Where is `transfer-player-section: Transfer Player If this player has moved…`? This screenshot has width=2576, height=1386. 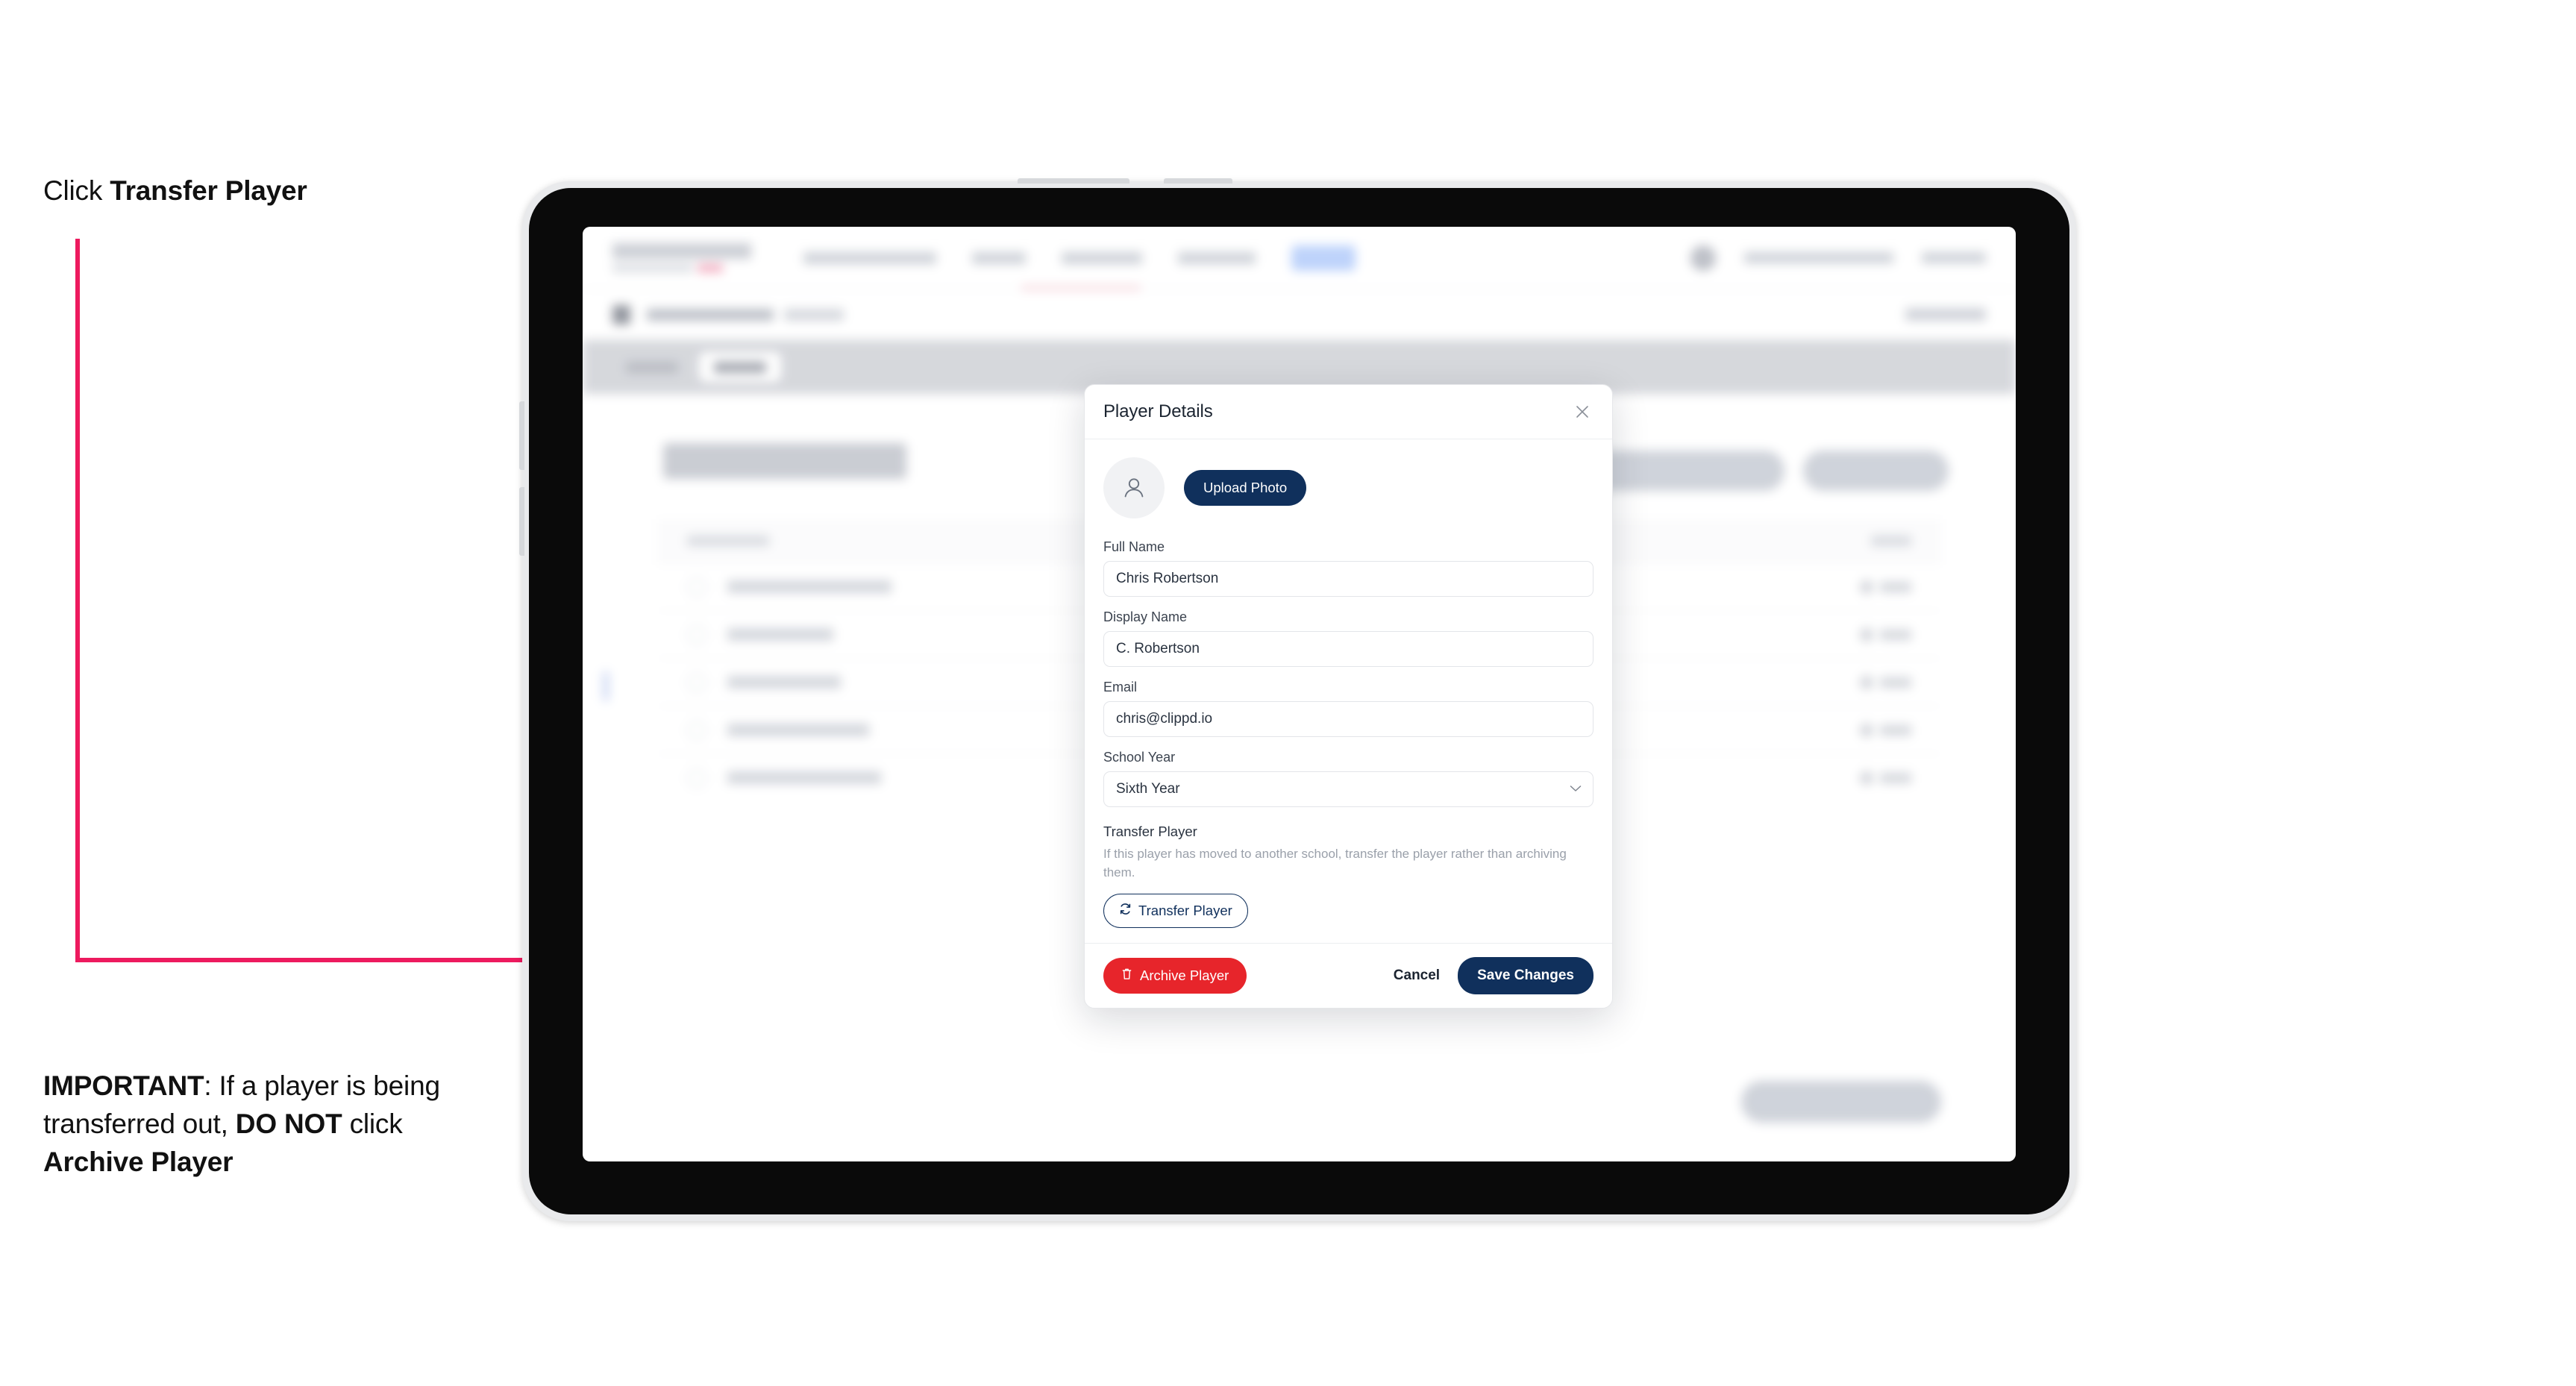 transfer-player-section: Transfer Player If this player has moved… is located at coordinates (1348, 876).